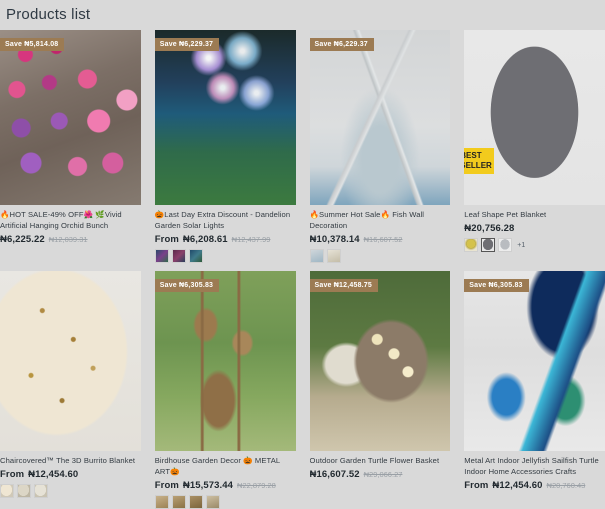 Image resolution: width=605 pixels, height=509 pixels. I want to click on price-row: ₦10,378.14 ₦16,607.52, so click(379, 239).